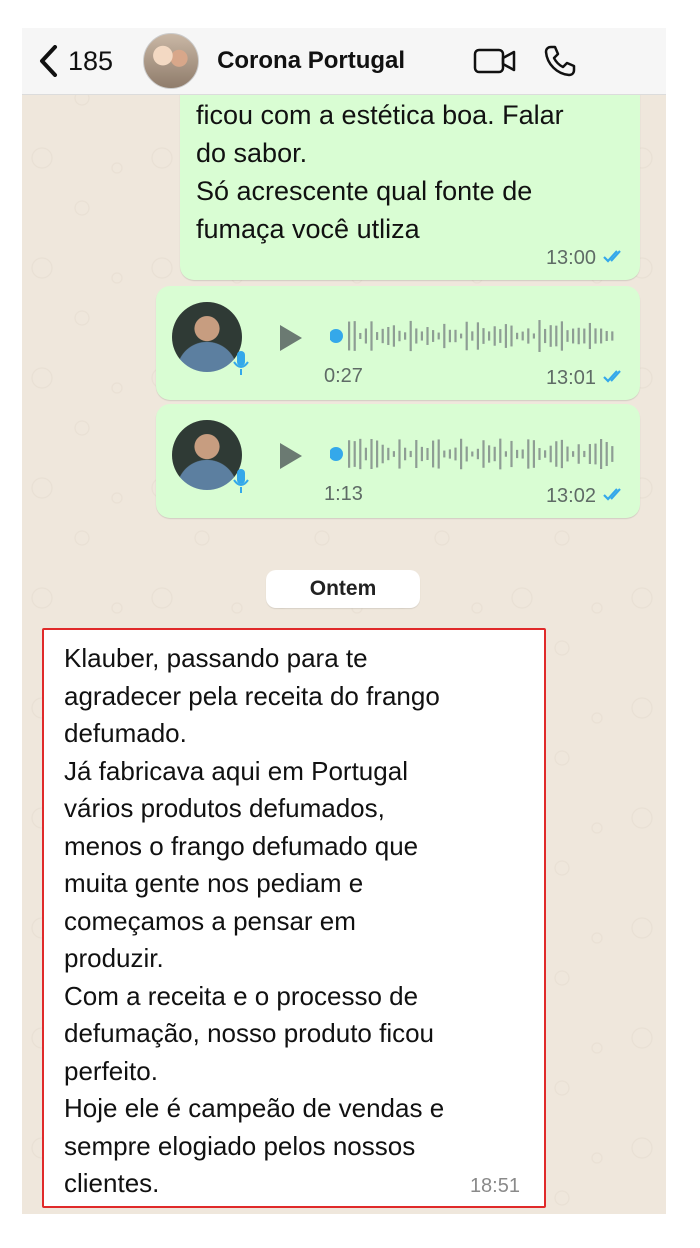 This screenshot has height=1248, width=700. What do you see at coordinates (91, 60) in the screenshot?
I see `unread-count: 185` at bounding box center [91, 60].